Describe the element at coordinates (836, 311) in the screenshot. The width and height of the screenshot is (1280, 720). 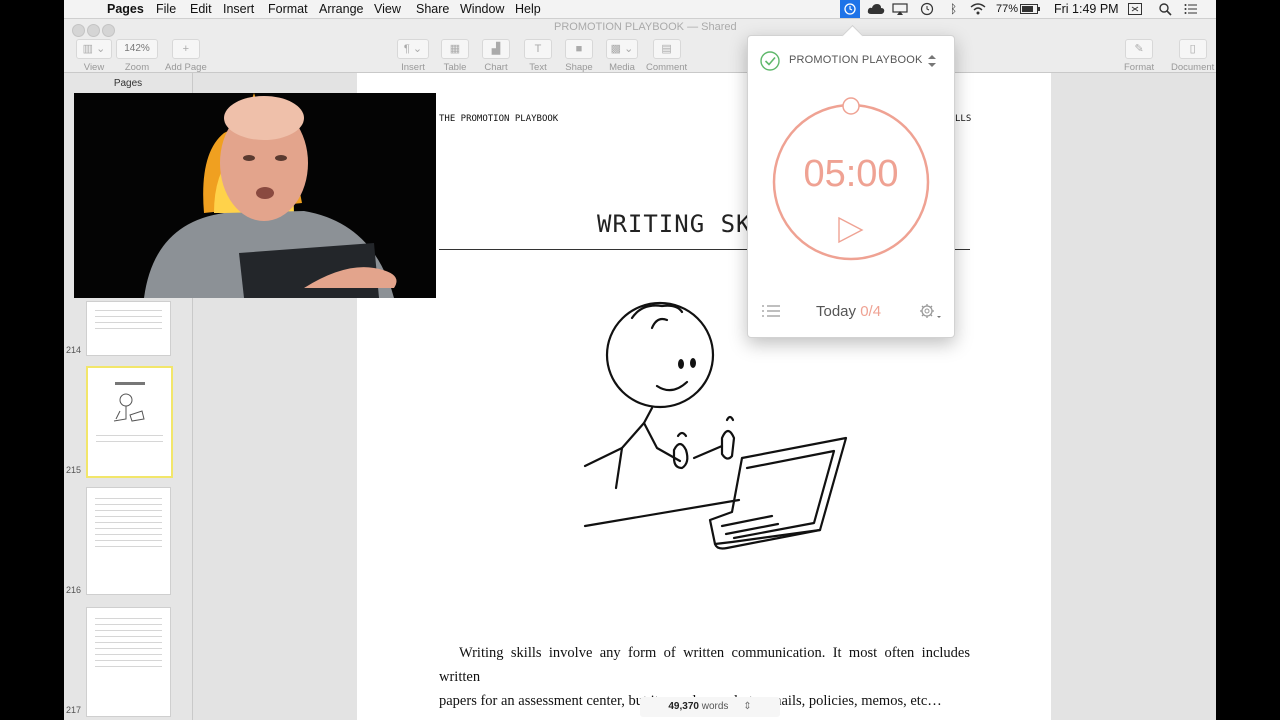
I see `today-label: Today` at that location.